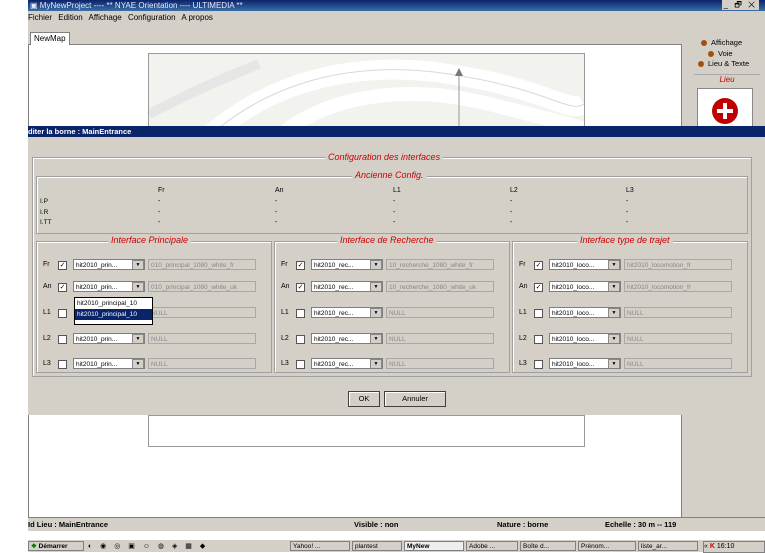 Image resolution: width=765 pixels, height=553 pixels. What do you see at coordinates (56, 546) in the screenshot?
I see `start-button: ❖ Démarrer` at bounding box center [56, 546].